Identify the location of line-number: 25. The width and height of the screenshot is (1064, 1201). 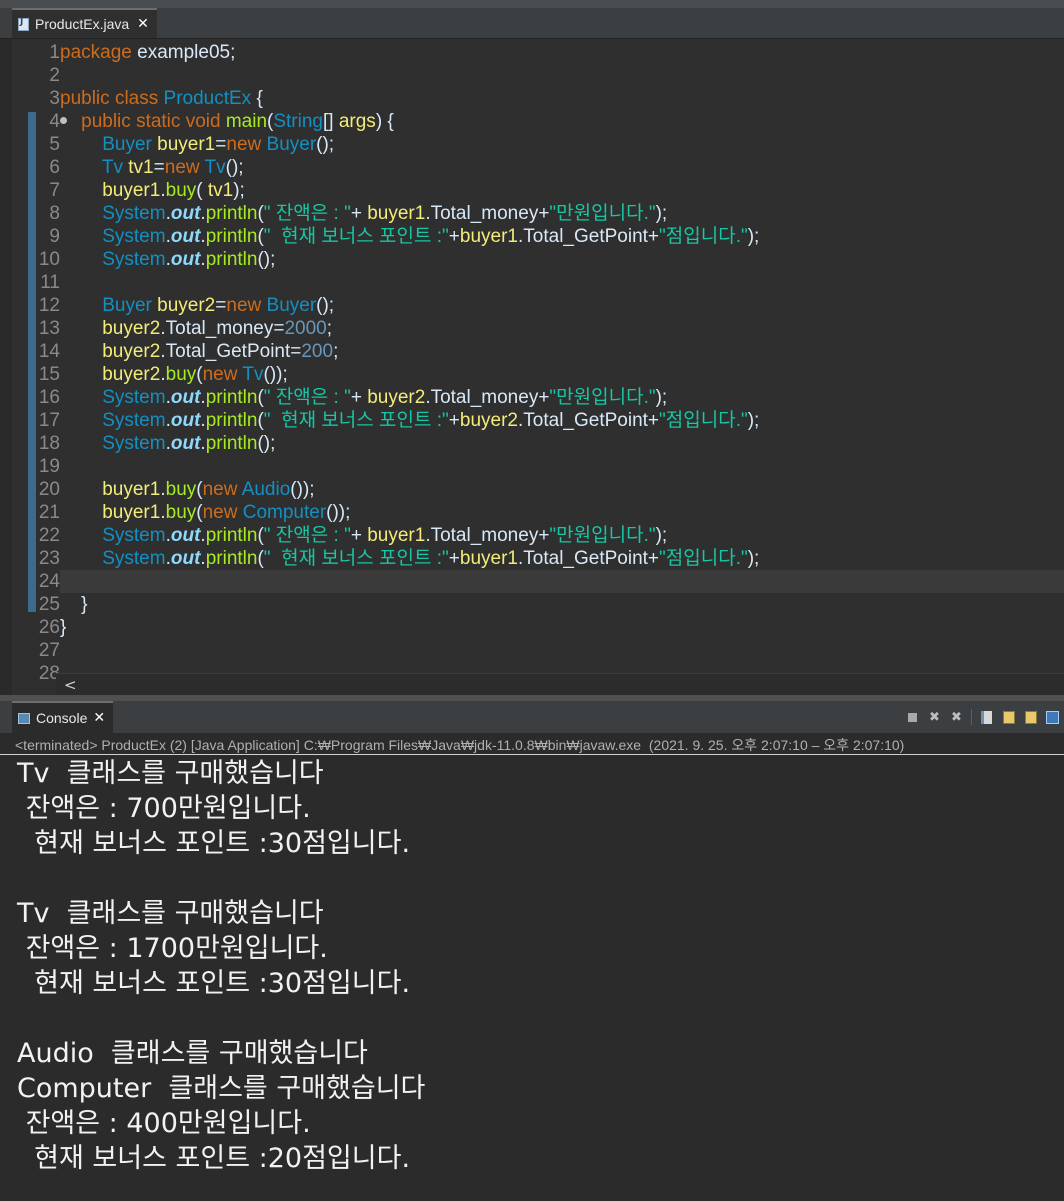
(49, 604).